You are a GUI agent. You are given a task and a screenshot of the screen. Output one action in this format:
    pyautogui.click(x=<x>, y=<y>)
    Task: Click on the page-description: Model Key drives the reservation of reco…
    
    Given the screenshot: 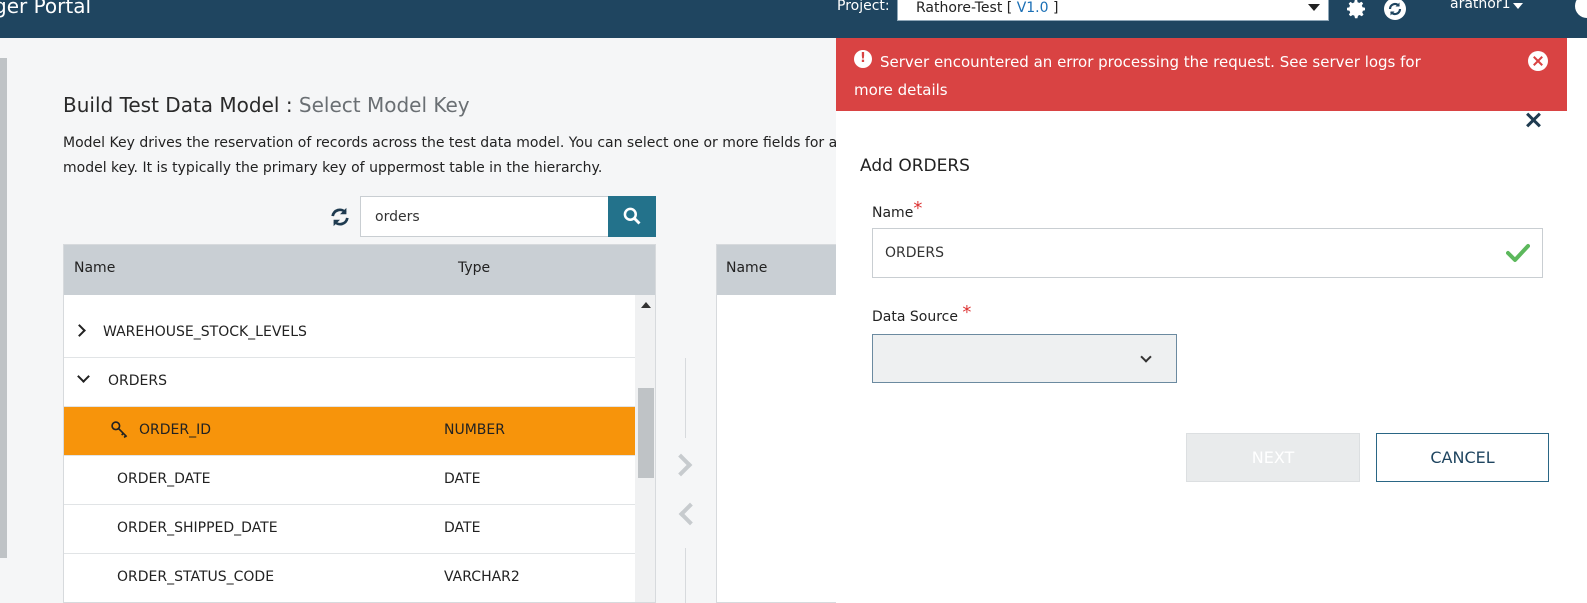 What is the action you would take?
    pyautogui.click(x=450, y=155)
    